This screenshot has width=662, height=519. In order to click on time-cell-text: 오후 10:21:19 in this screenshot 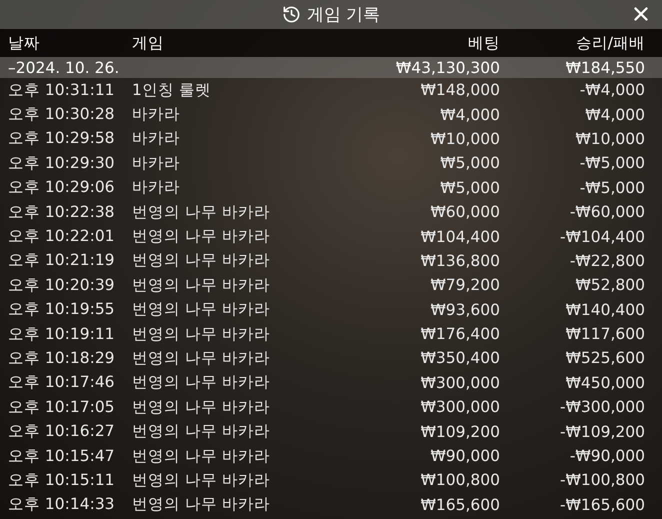, I will do `click(62, 261)`.